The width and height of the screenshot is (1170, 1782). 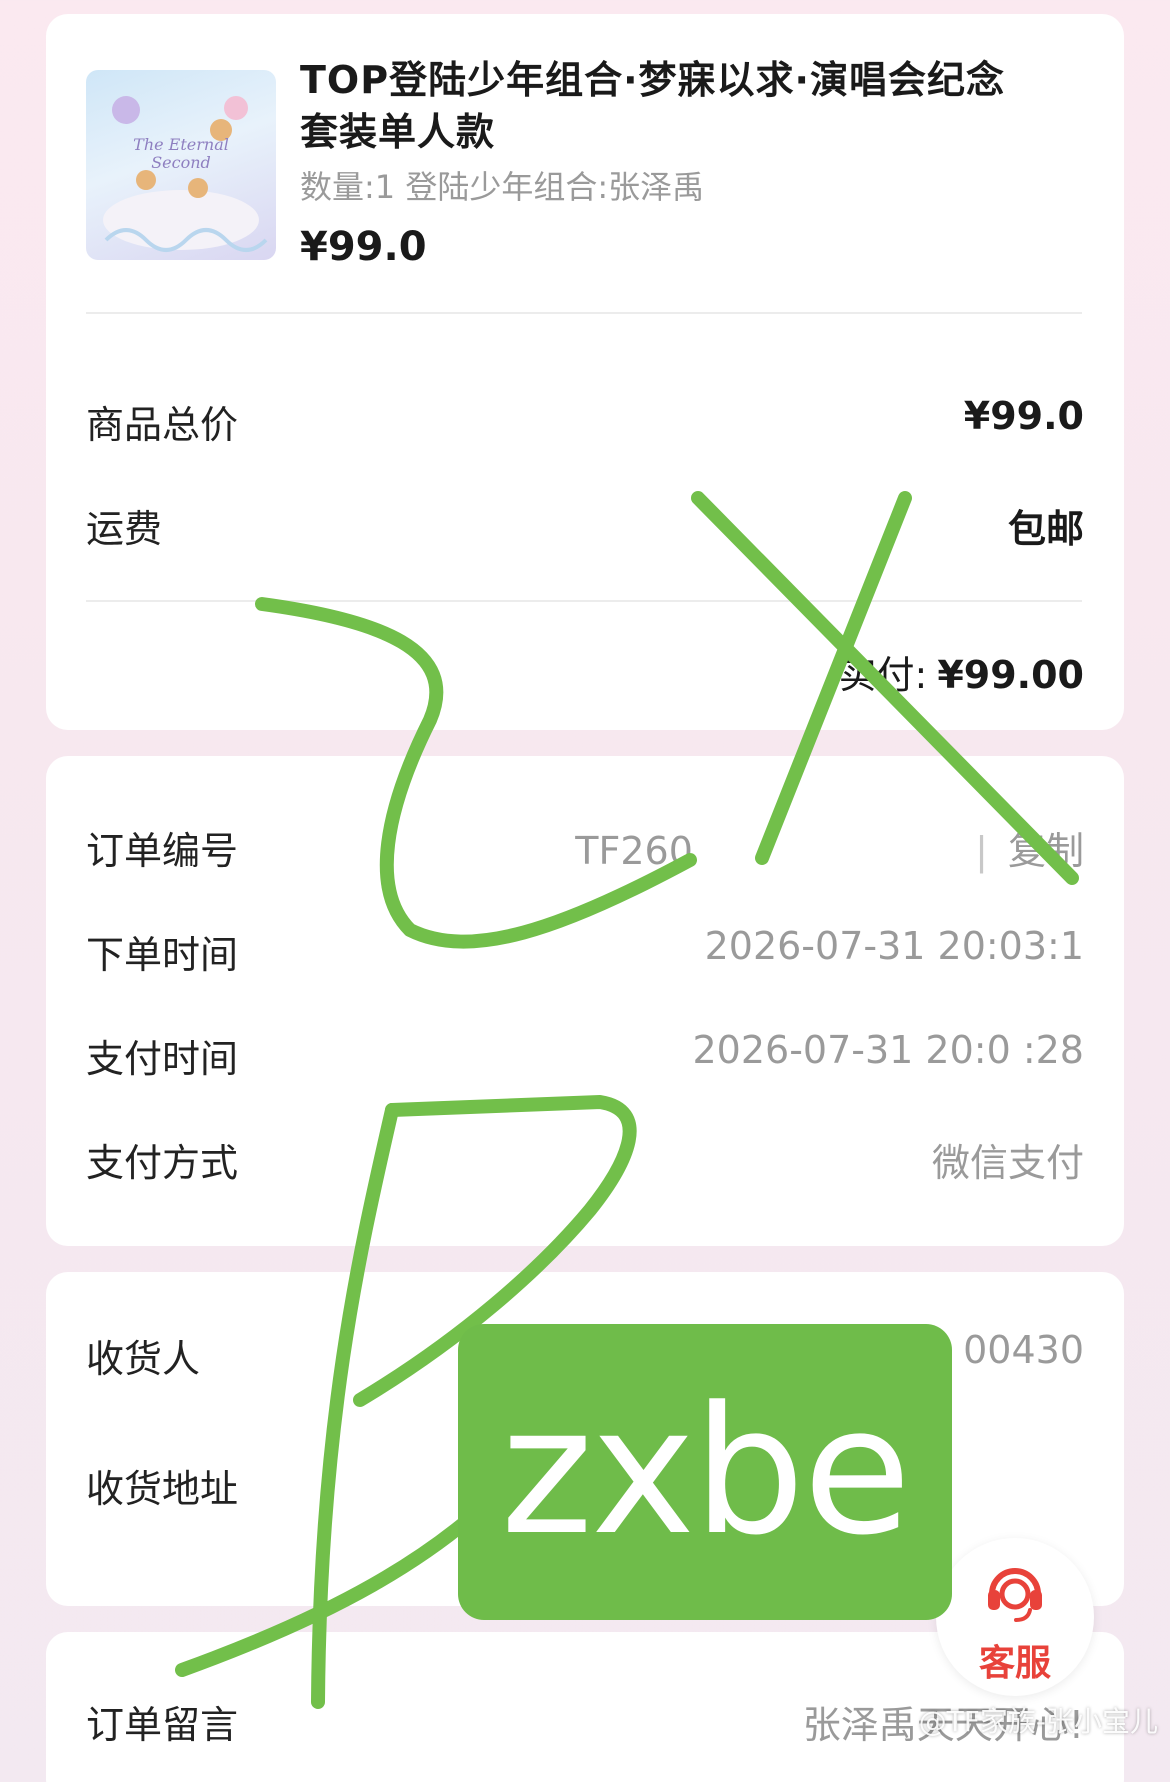 I want to click on product-thumbnail: The Eternal Second, so click(x=181, y=165).